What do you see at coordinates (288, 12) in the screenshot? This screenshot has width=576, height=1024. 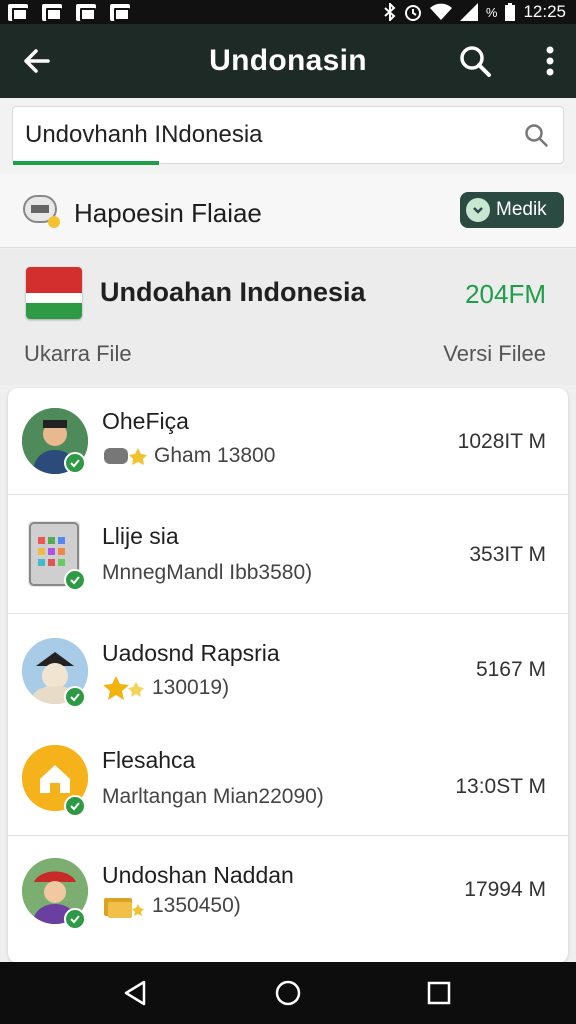 I see `status-bar: % 12:25` at bounding box center [288, 12].